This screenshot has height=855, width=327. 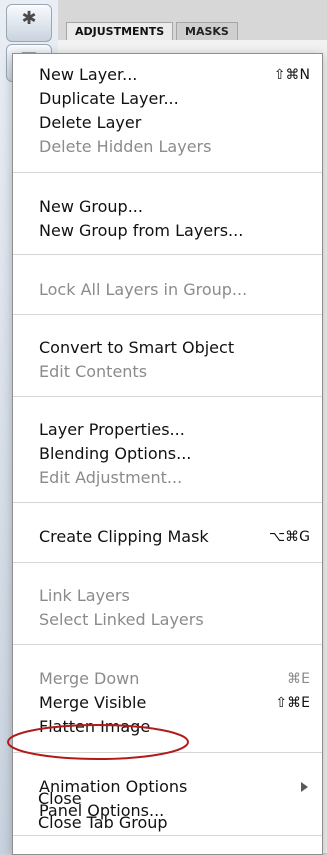 I want to click on menu-item-merge-visible: Merge Visible ⇧⌘E, so click(x=167, y=703).